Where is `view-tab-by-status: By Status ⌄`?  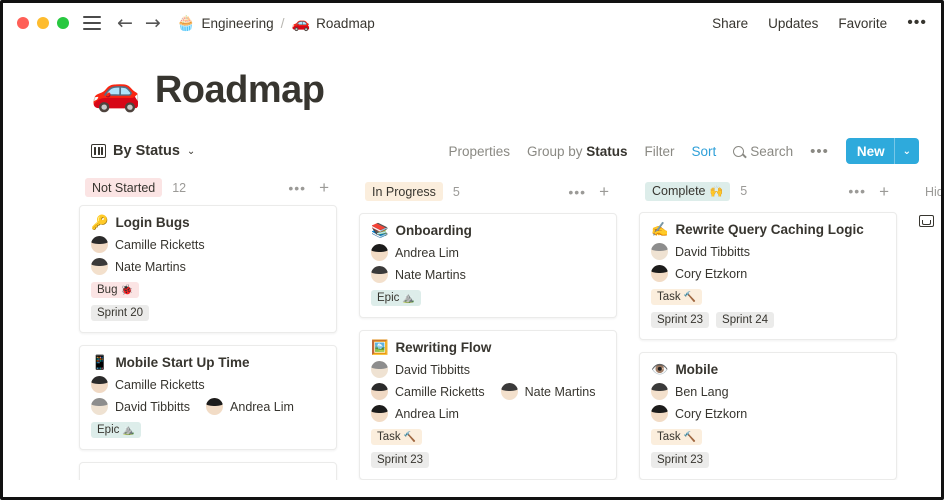
view-tab-by-status: By Status ⌄ is located at coordinates (143, 151).